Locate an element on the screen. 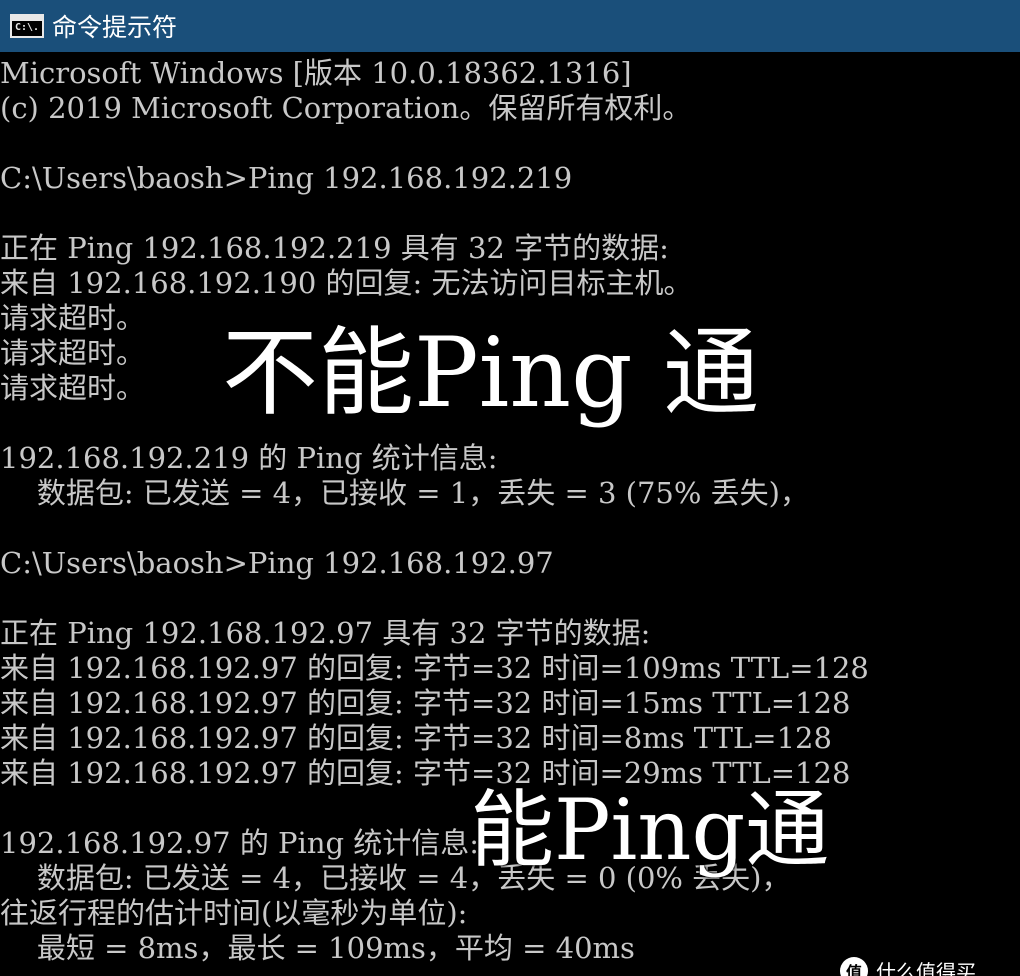 This screenshot has height=976, width=1020. annotation-fail: 不能Ping 通 is located at coordinates (491, 373).